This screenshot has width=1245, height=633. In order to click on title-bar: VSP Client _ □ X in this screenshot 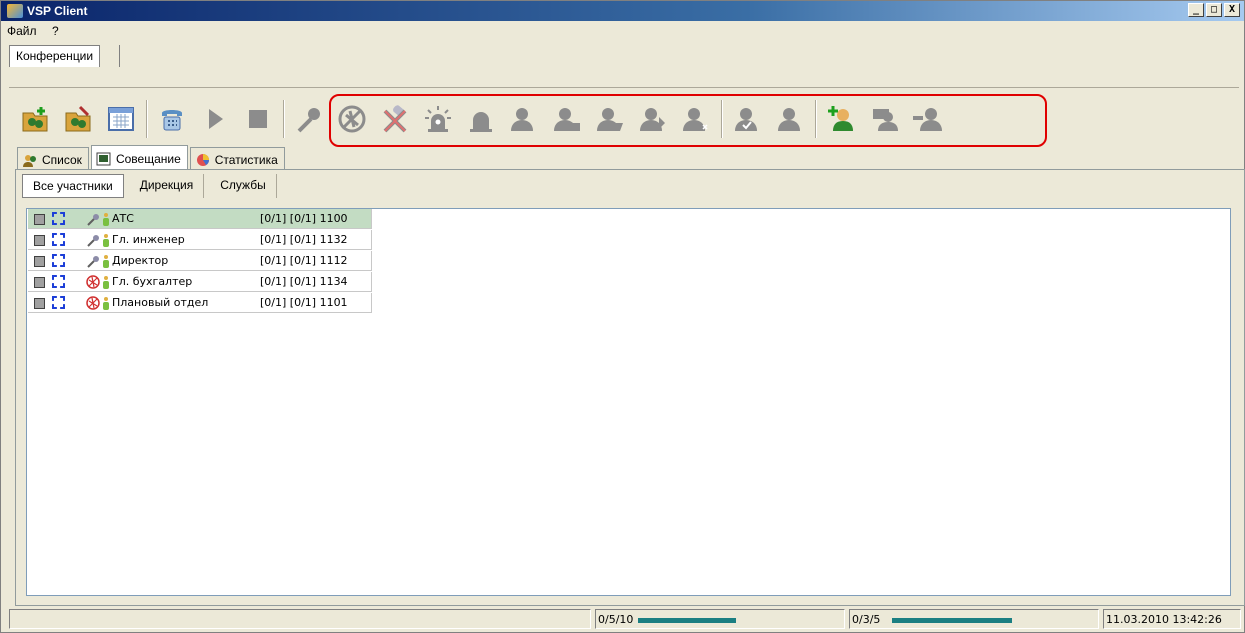, I will do `click(622, 11)`.